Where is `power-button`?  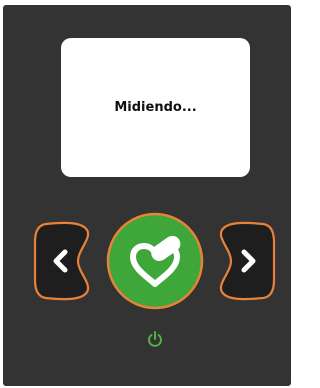
power-button is located at coordinates (155, 339).